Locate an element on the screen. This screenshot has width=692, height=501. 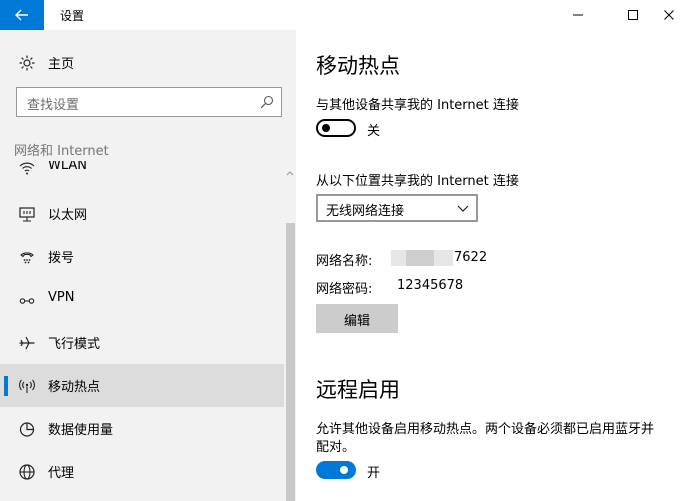
share-toggle-state: 关 is located at coordinates (374, 131).